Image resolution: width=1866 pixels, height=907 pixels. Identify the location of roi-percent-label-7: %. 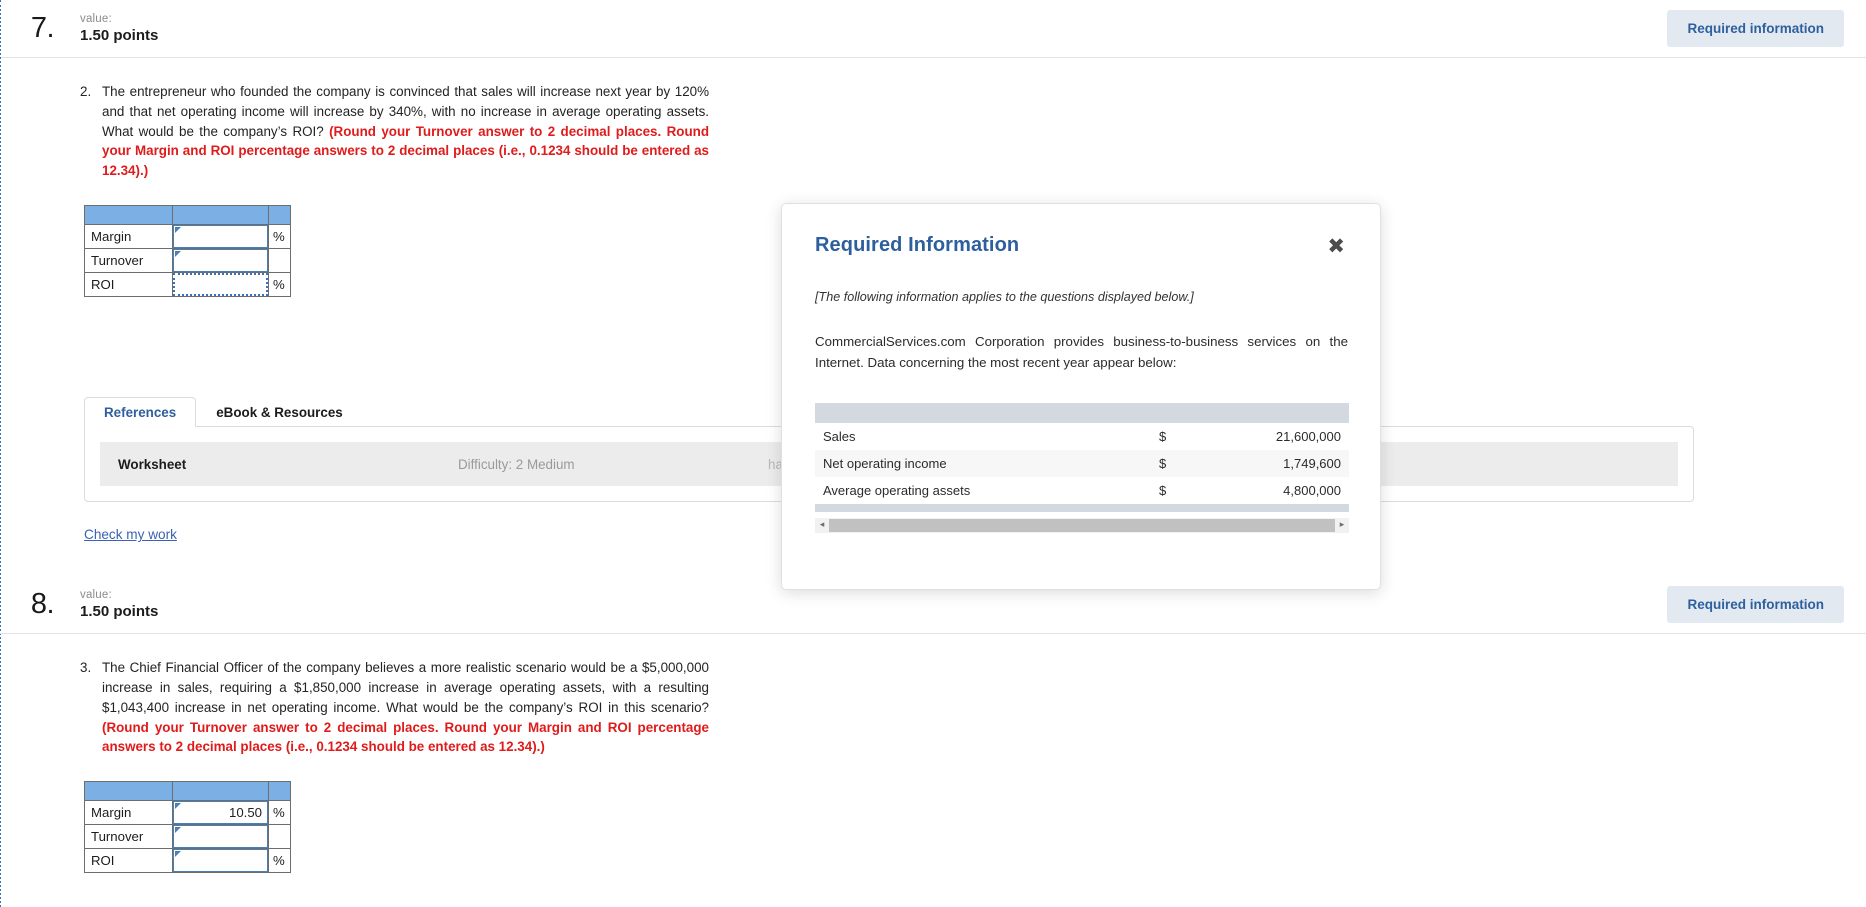
(279, 284).